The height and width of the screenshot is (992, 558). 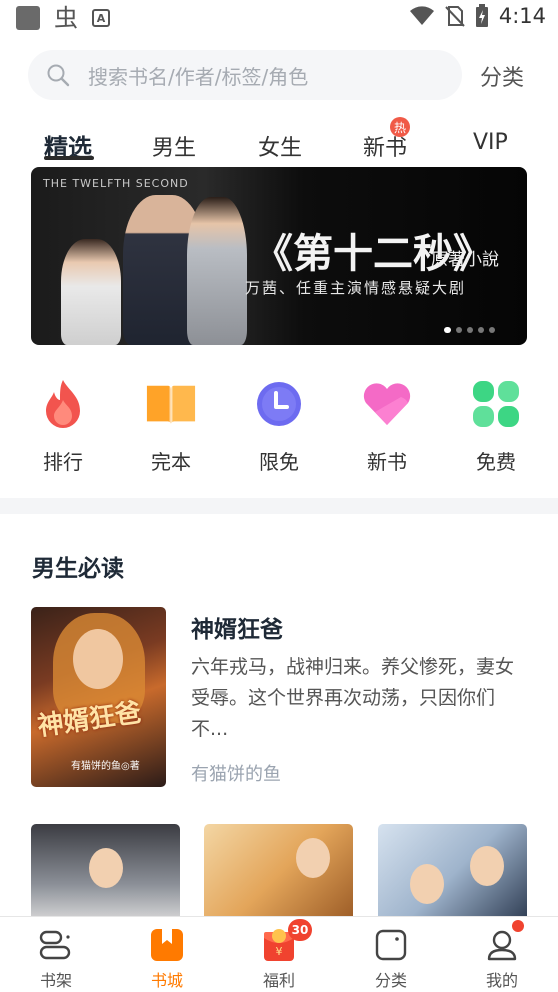 What do you see at coordinates (101, 18) in the screenshot?
I see `a-icon: A` at bounding box center [101, 18].